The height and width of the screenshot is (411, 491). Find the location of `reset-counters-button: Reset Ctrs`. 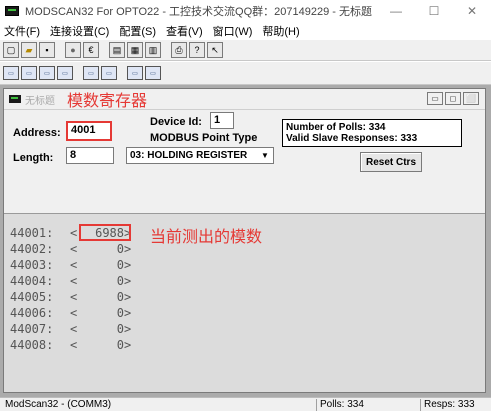

reset-counters-button: Reset Ctrs is located at coordinates (391, 162).